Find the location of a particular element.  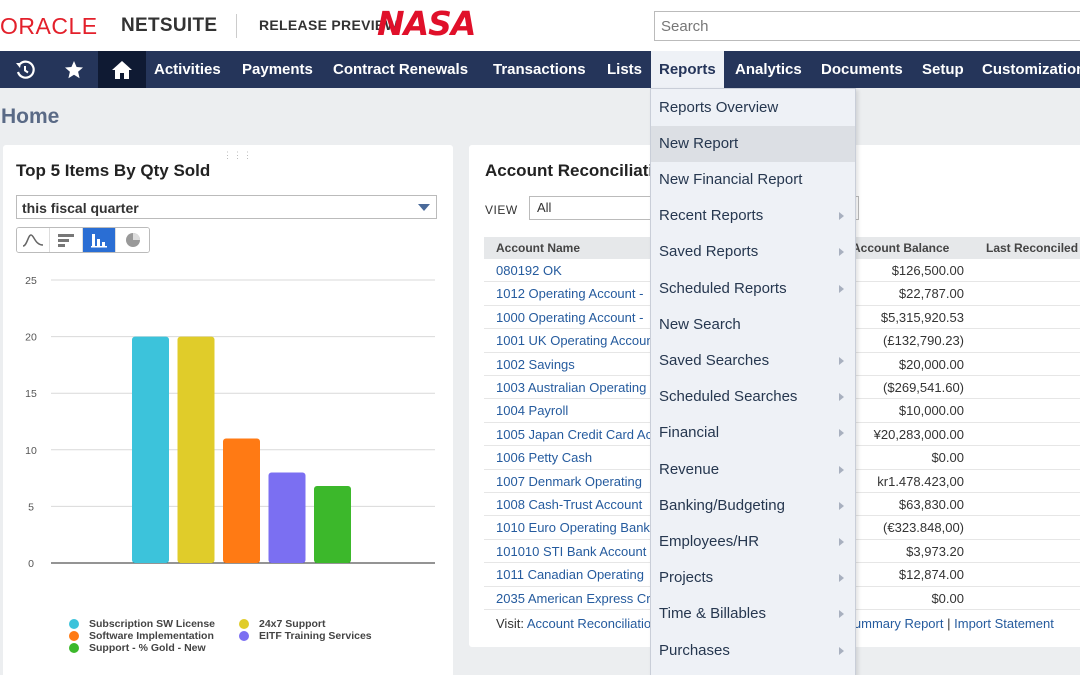

legend-item: Support - % Gold - New is located at coordinates (137, 648).